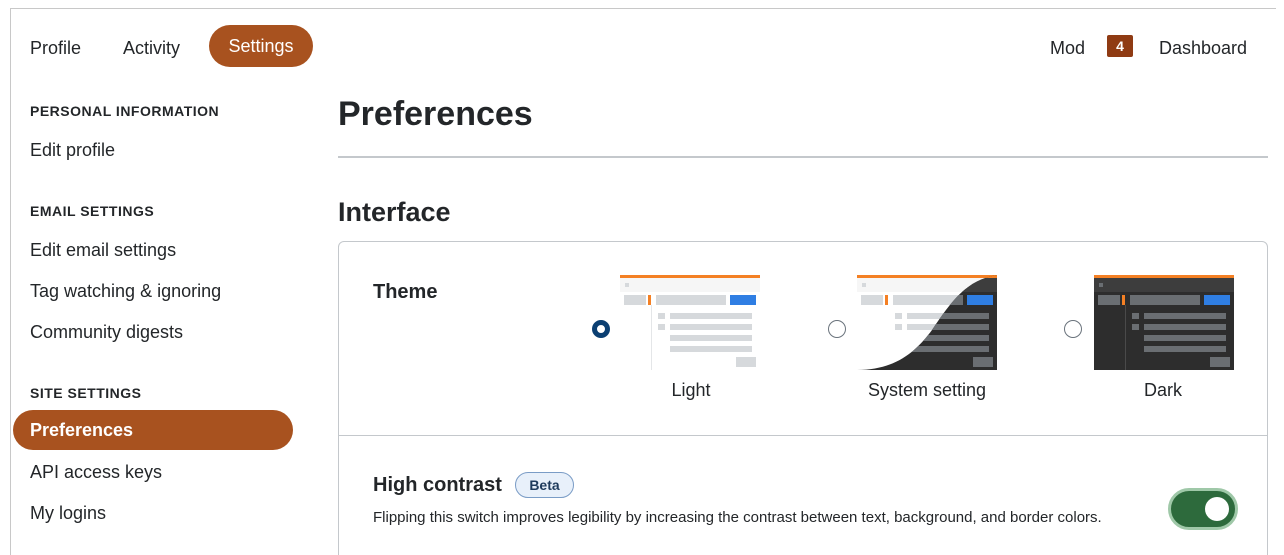 The width and height of the screenshot is (1284, 555). Describe the element at coordinates (1217, 509) in the screenshot. I see `toggle-knob` at that location.